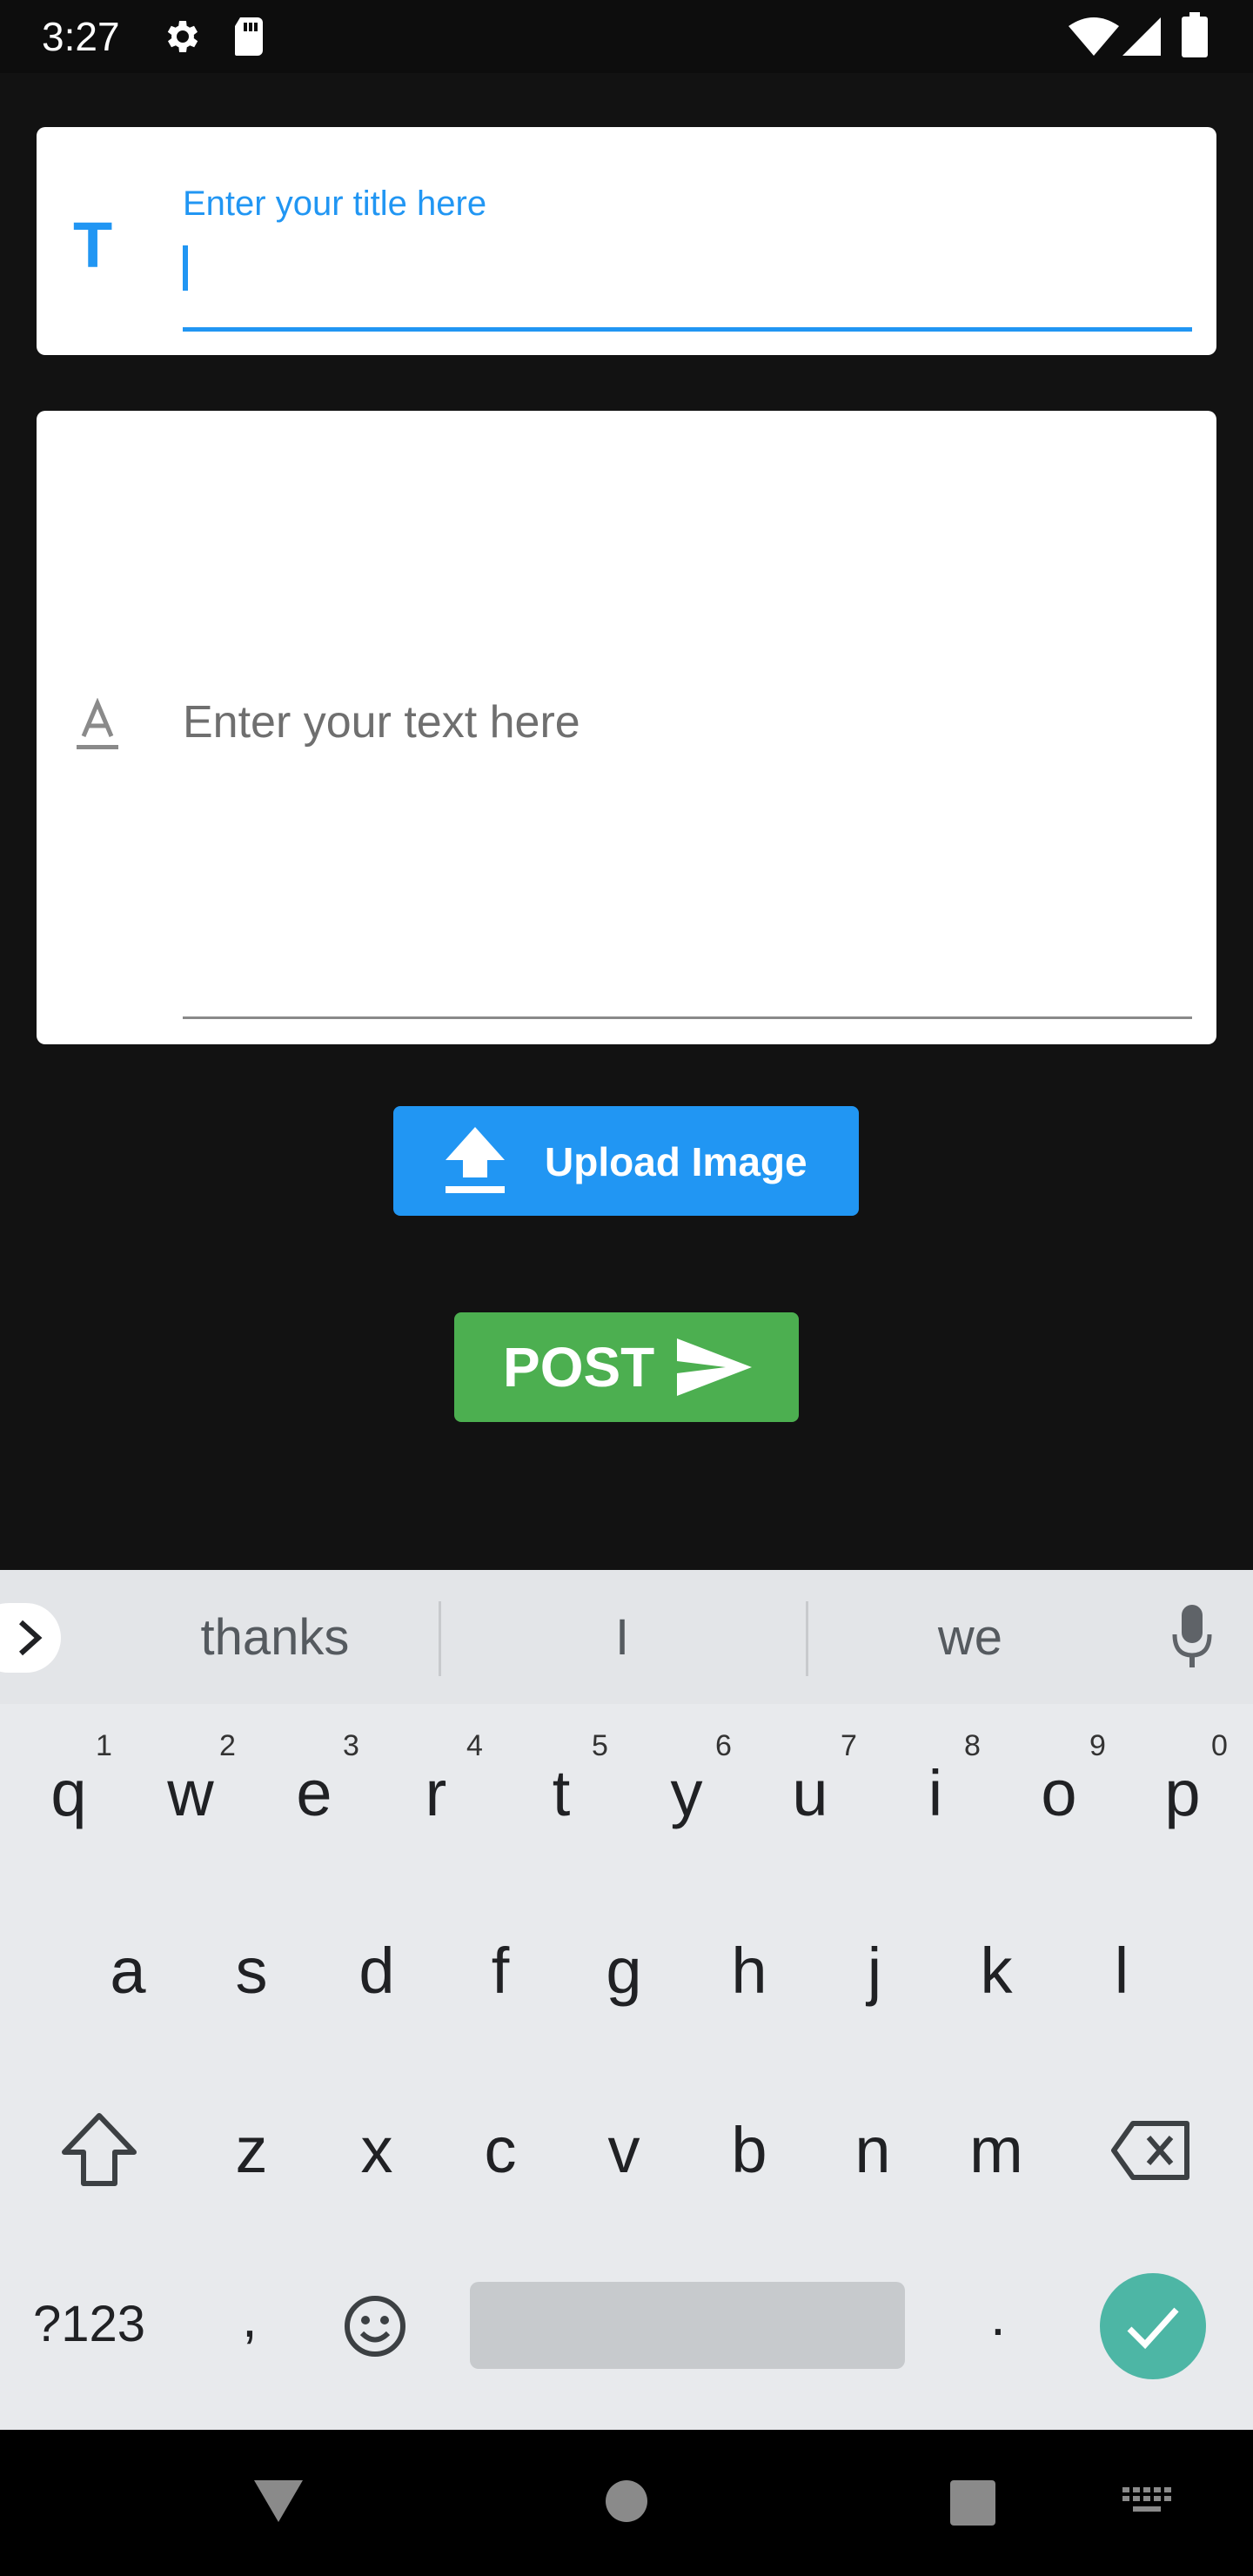 This screenshot has width=1253, height=2576. I want to click on key-hint: 1, so click(104, 1745).